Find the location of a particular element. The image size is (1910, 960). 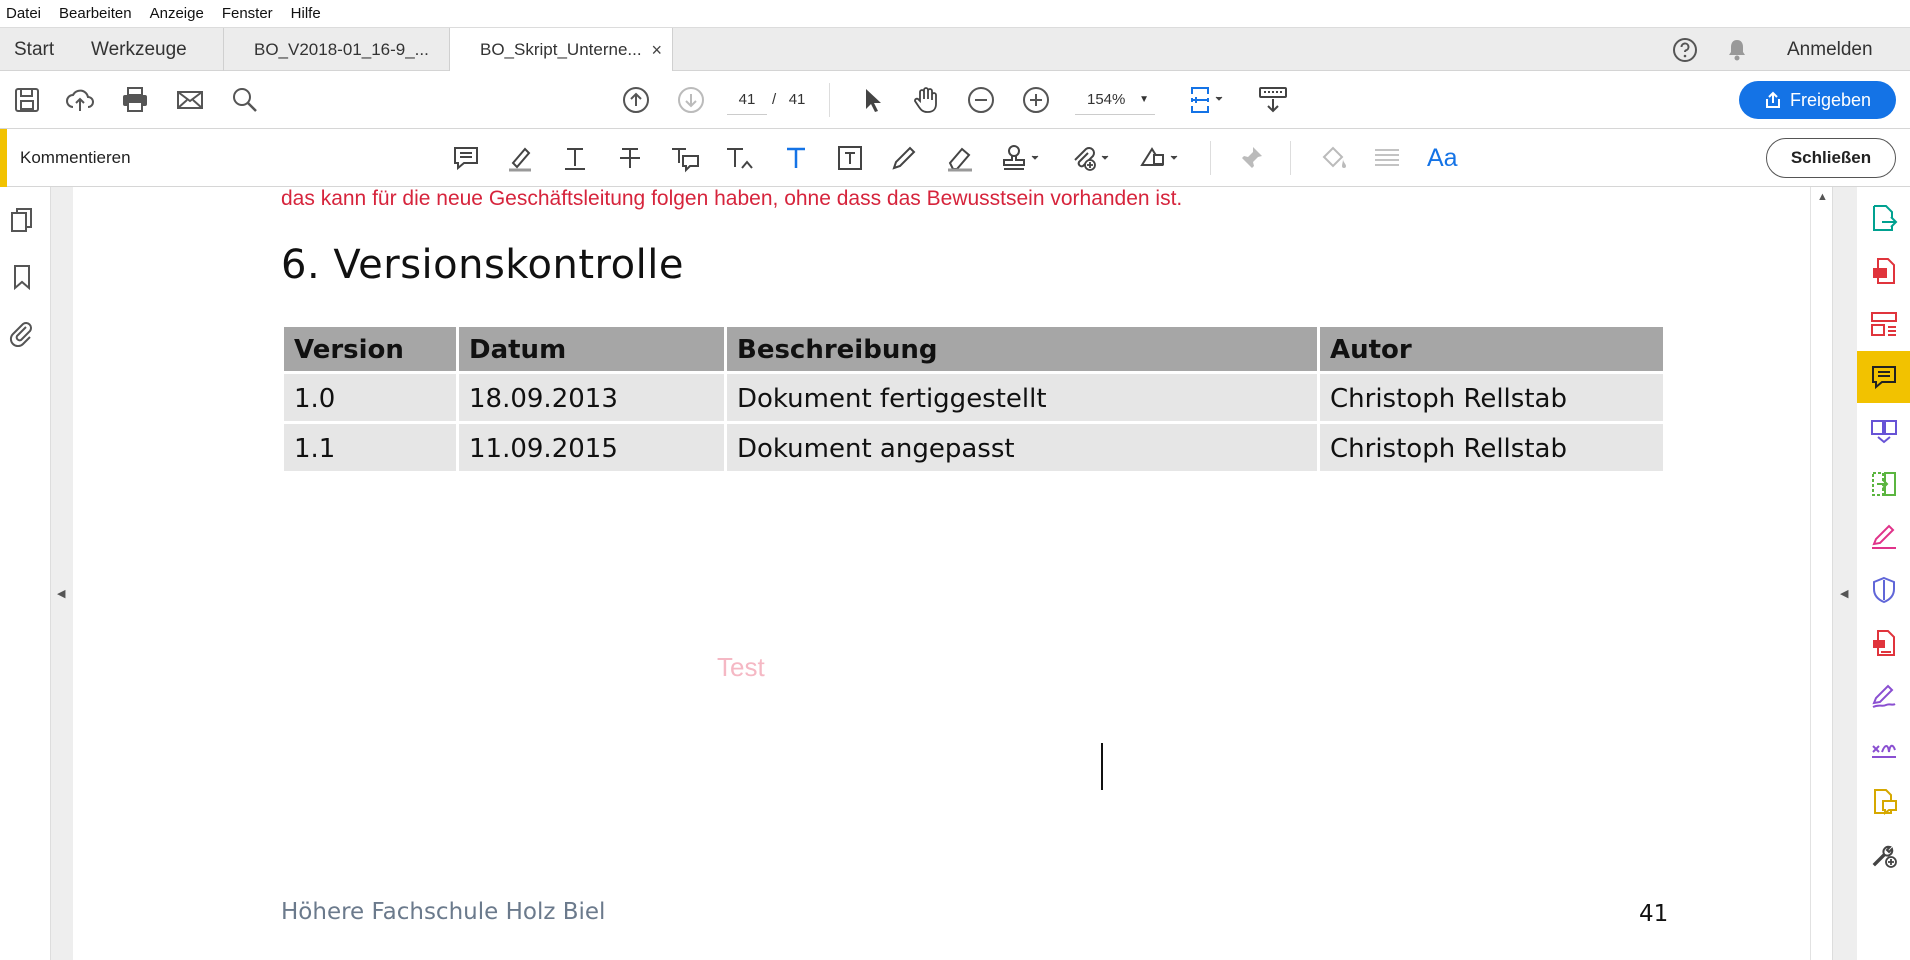

comment-toolbar: Kommentieren Aa Schließen is located at coordinates (955, 158).